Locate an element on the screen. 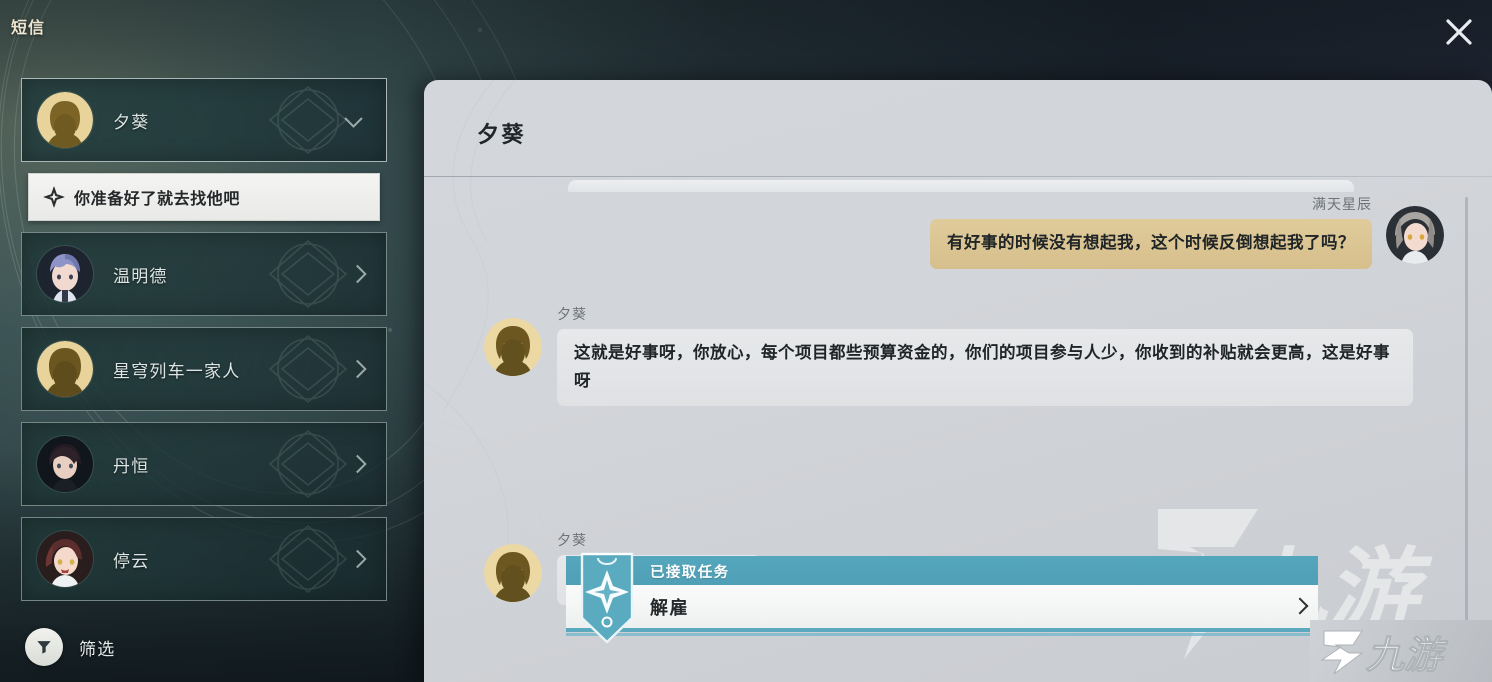  preview-text: 你准备好了就去找他吧 is located at coordinates (157, 199).